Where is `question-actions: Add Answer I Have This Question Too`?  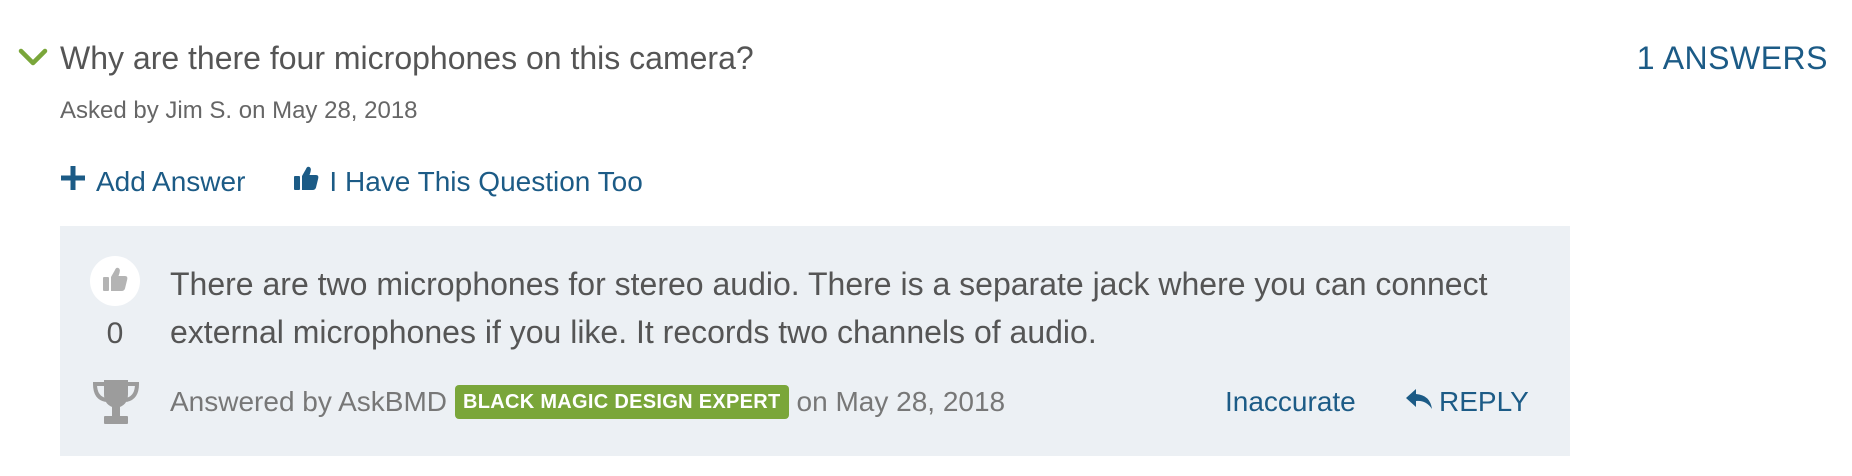 question-actions: Add Answer I Have This Question Too is located at coordinates (351, 182).